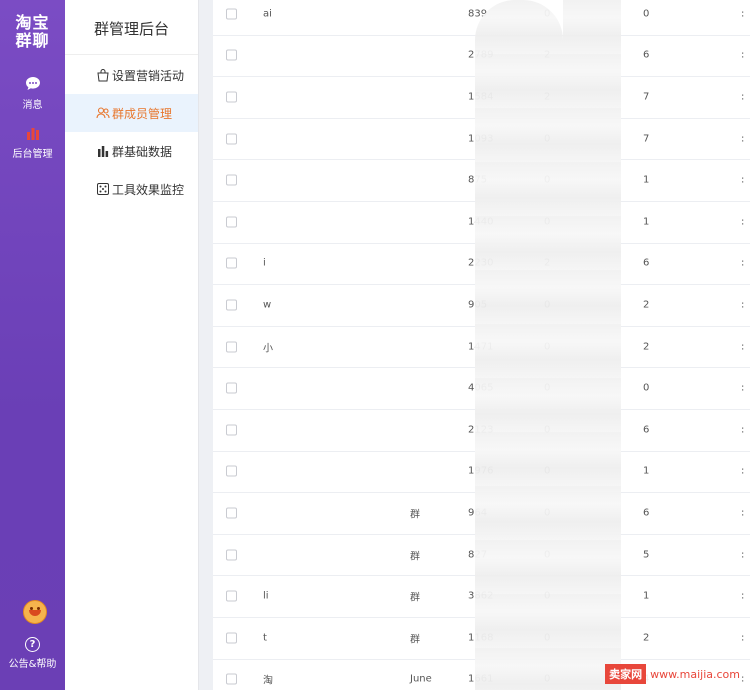  I want to click on member-name: li, so click(266, 596).